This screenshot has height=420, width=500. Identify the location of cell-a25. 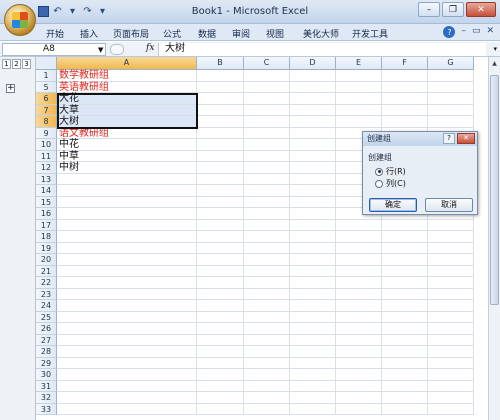
(127, 317).